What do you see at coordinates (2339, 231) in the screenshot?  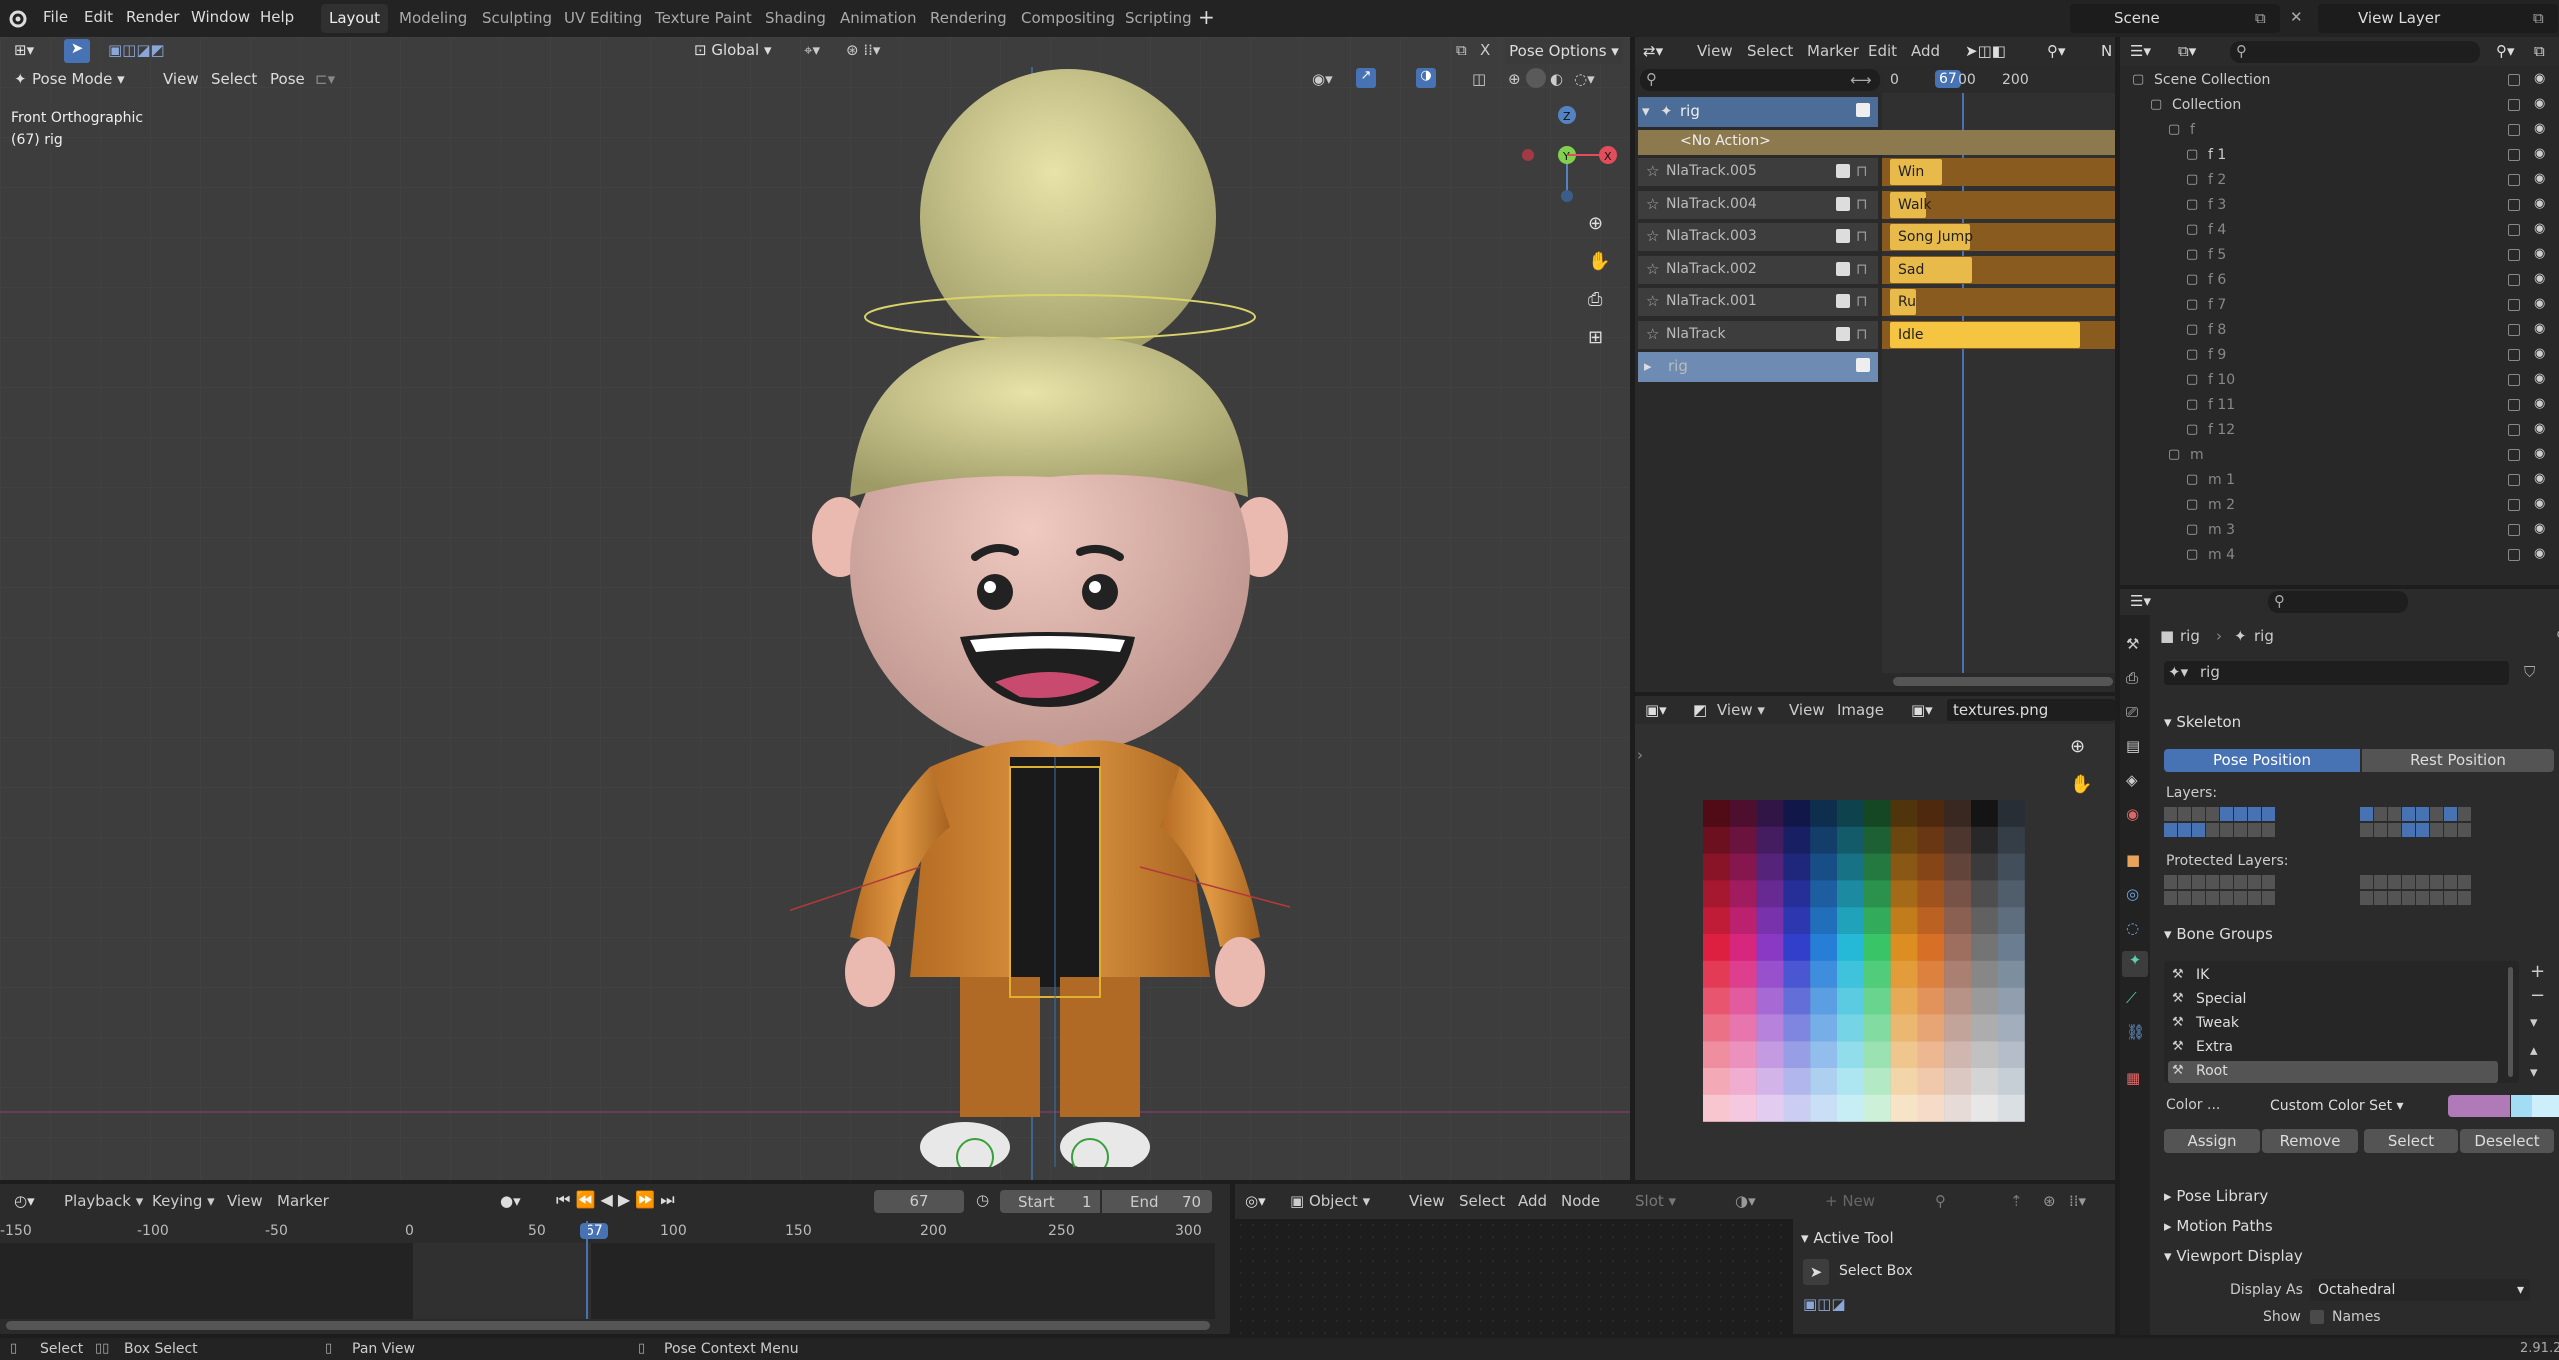 I see `outliner-f-item: ▢ f 4 ◉` at bounding box center [2339, 231].